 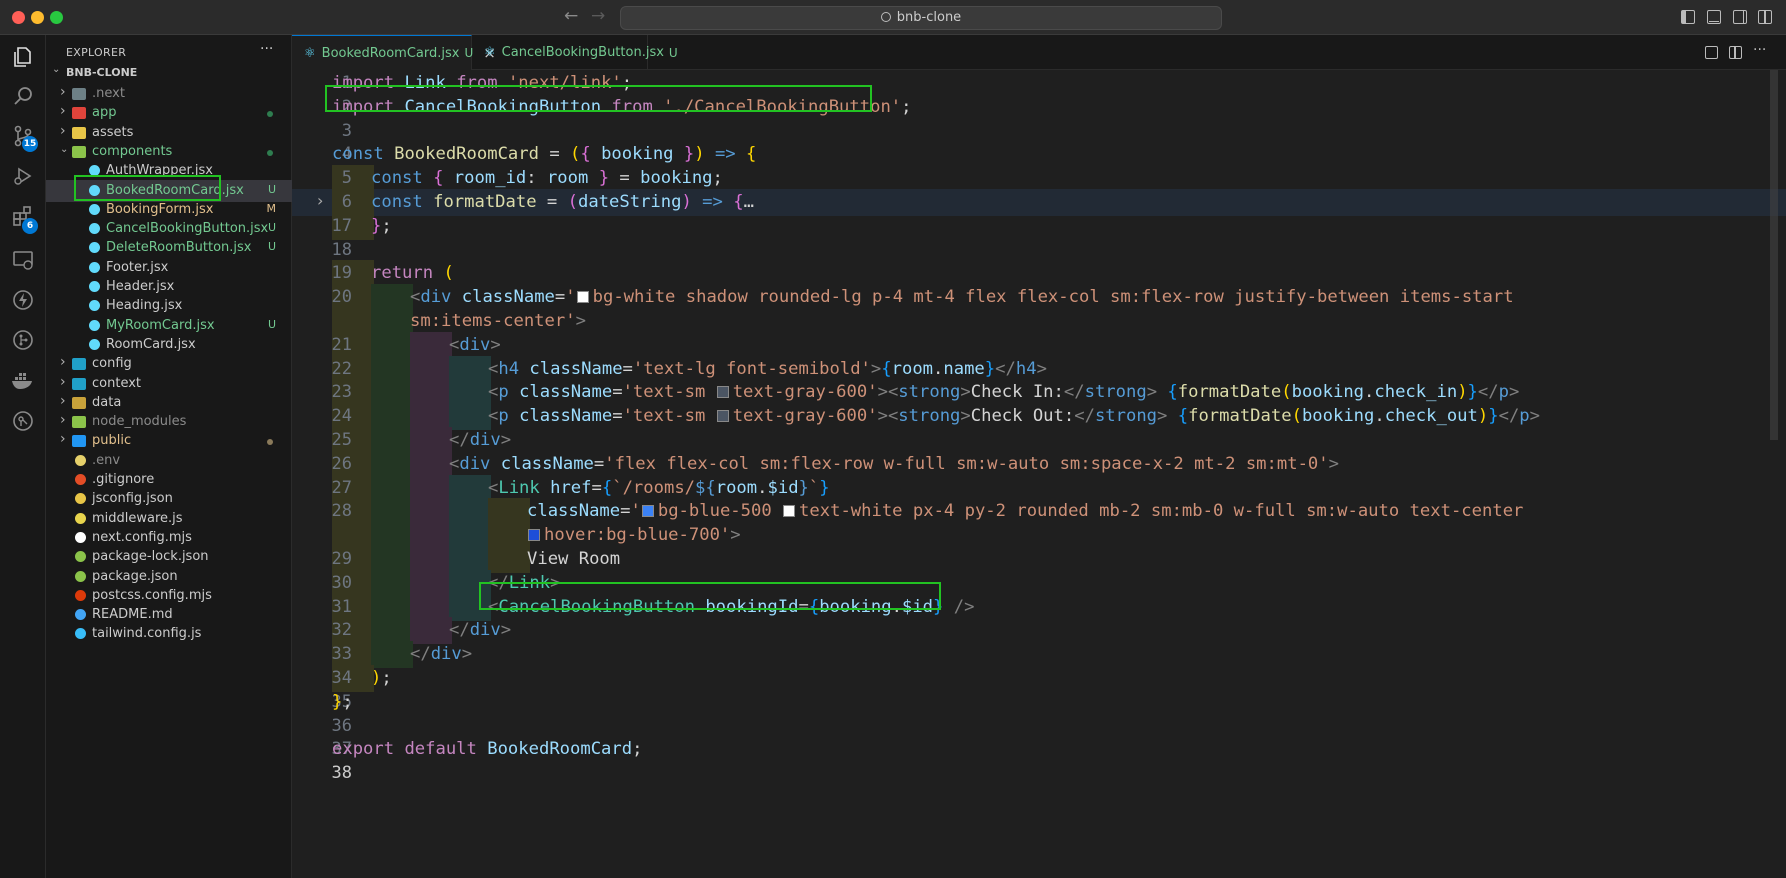 What do you see at coordinates (598, 16) in the screenshot?
I see `forward-arrow-icon: →` at bounding box center [598, 16].